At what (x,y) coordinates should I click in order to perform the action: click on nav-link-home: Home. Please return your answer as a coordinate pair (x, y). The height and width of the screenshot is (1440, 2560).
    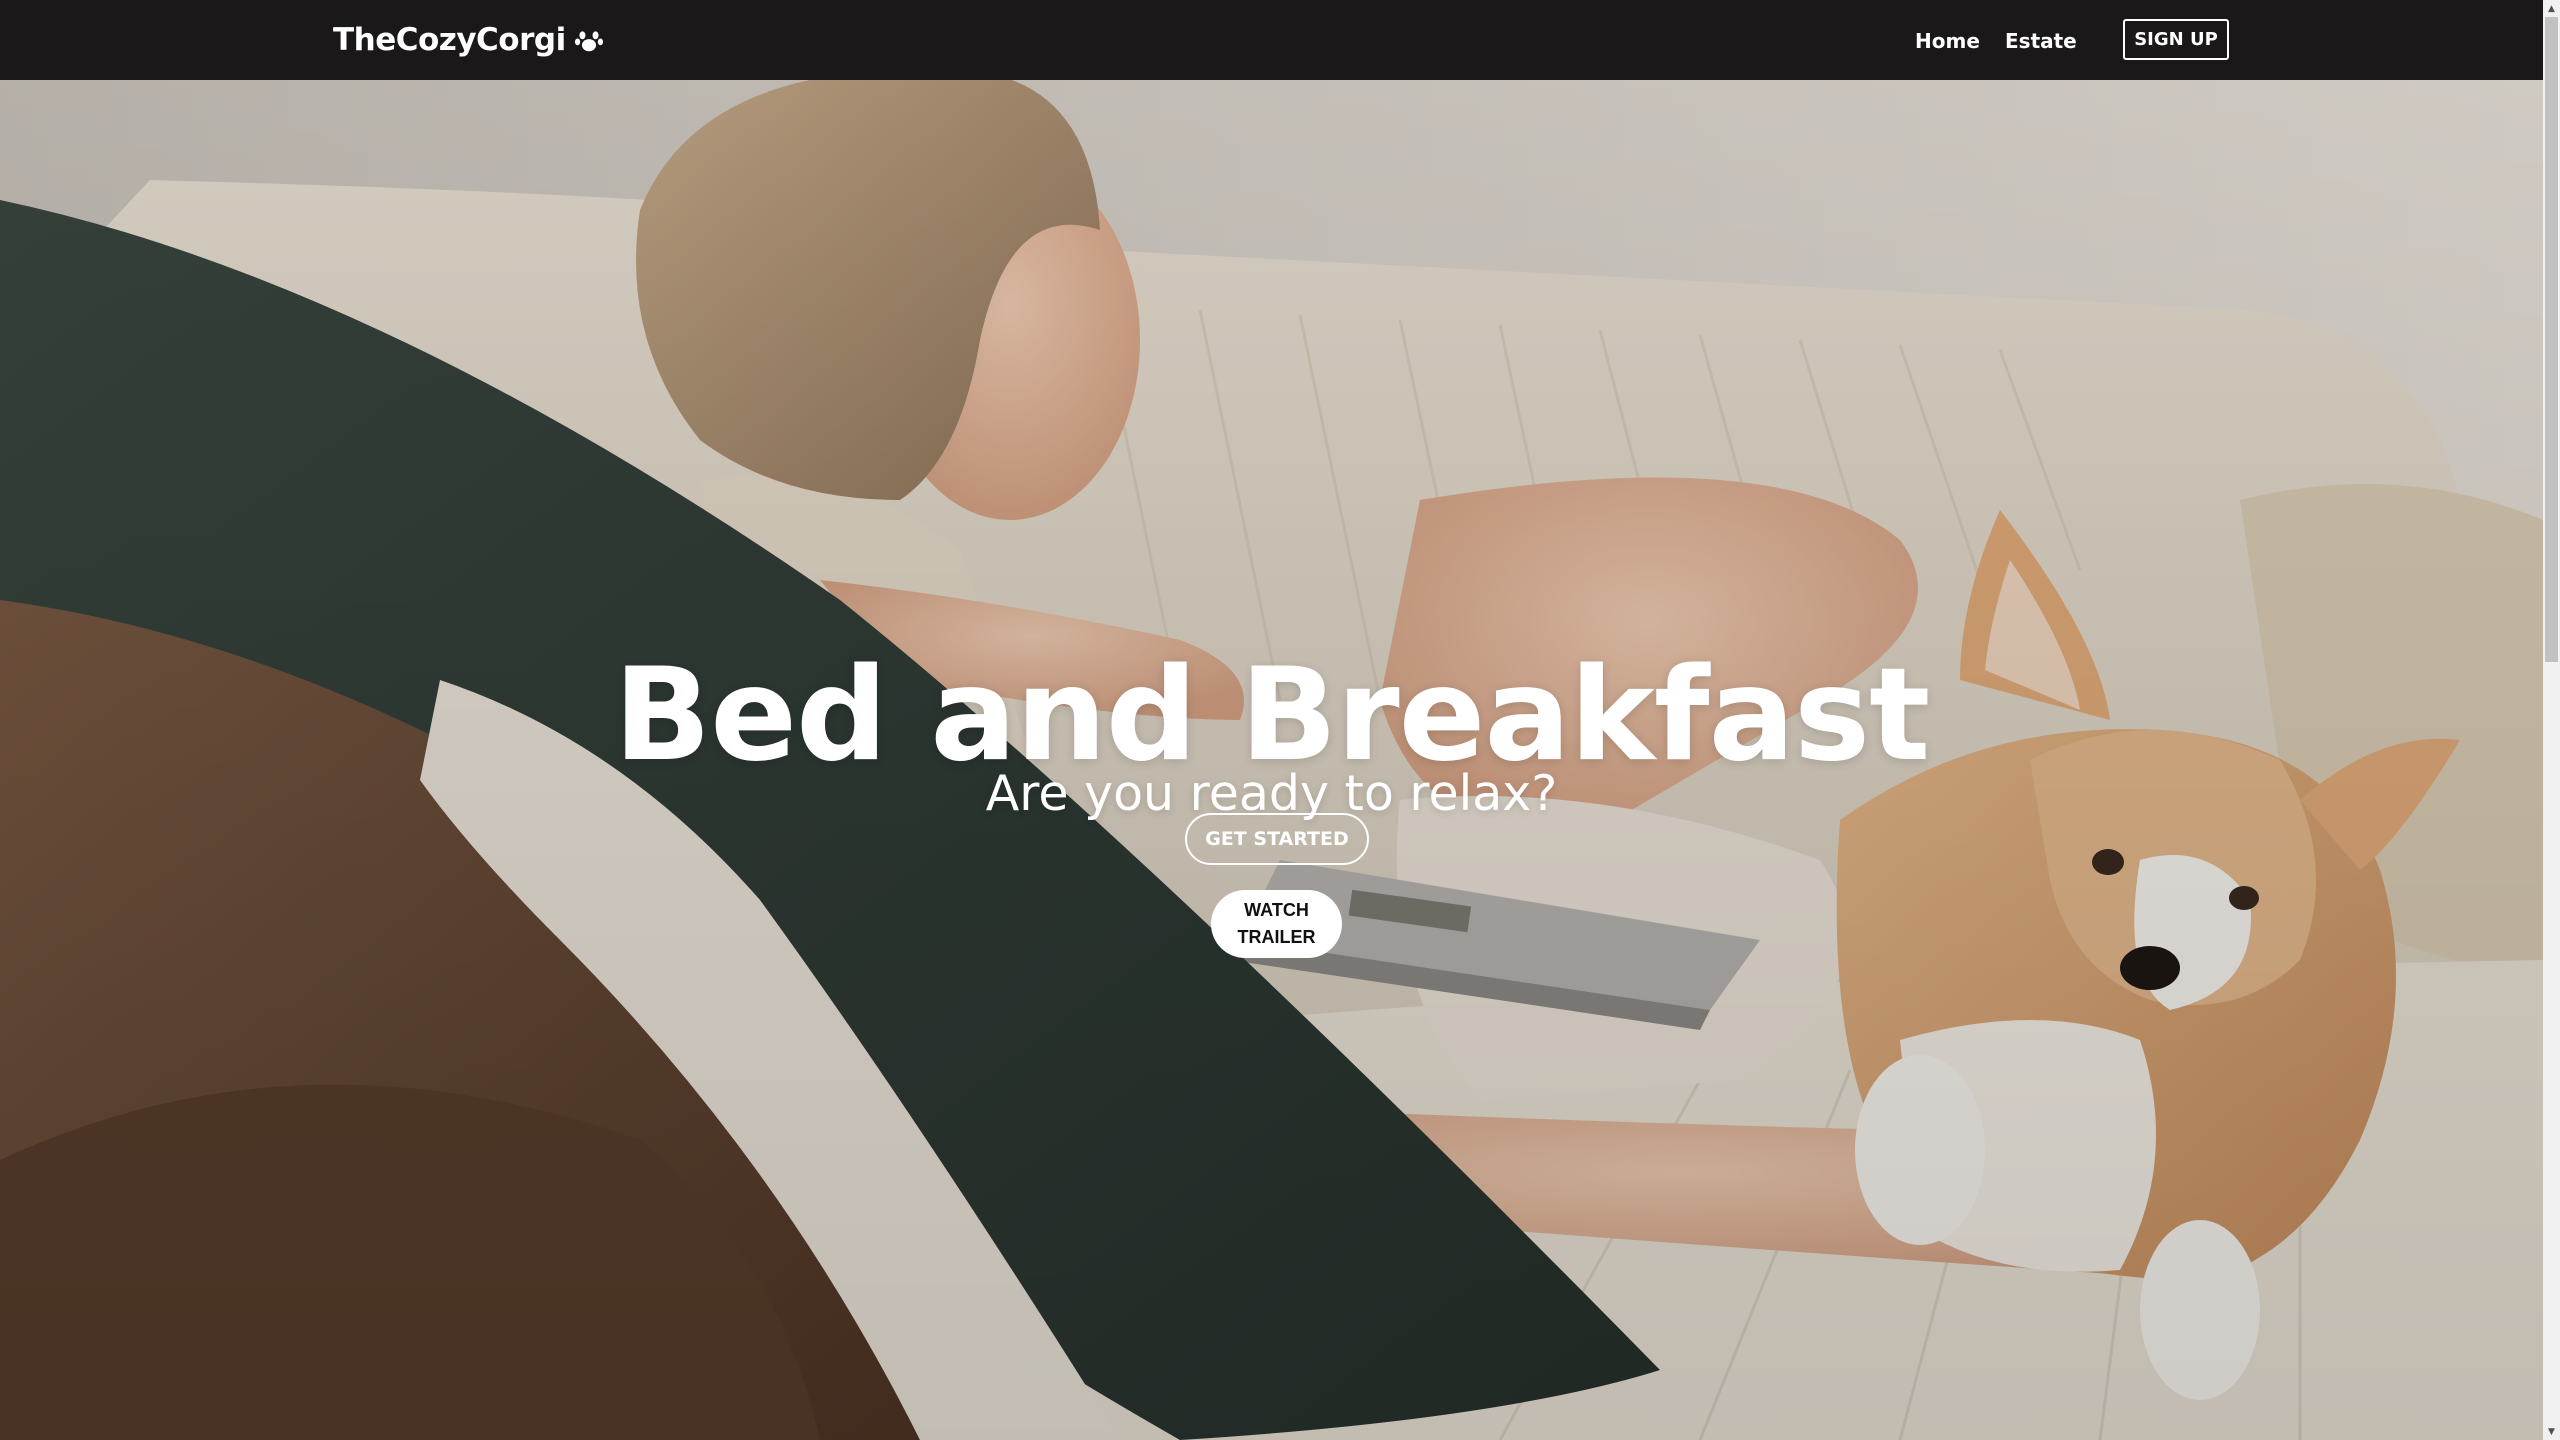
    Looking at the image, I should click on (1947, 41).